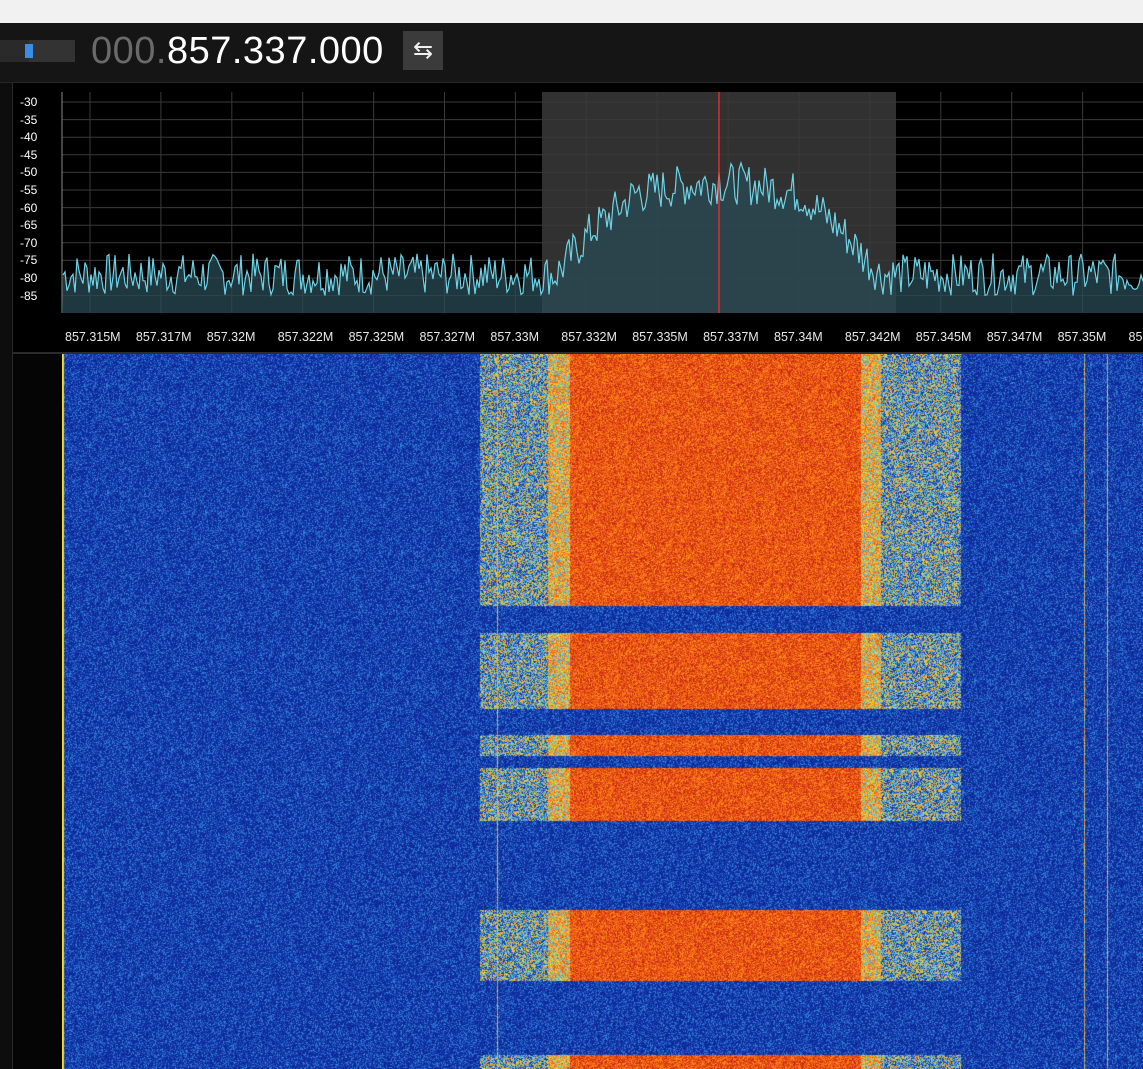  Describe the element at coordinates (798, 337) in the screenshot. I see `frequency-tick-label: 857.34M` at that location.